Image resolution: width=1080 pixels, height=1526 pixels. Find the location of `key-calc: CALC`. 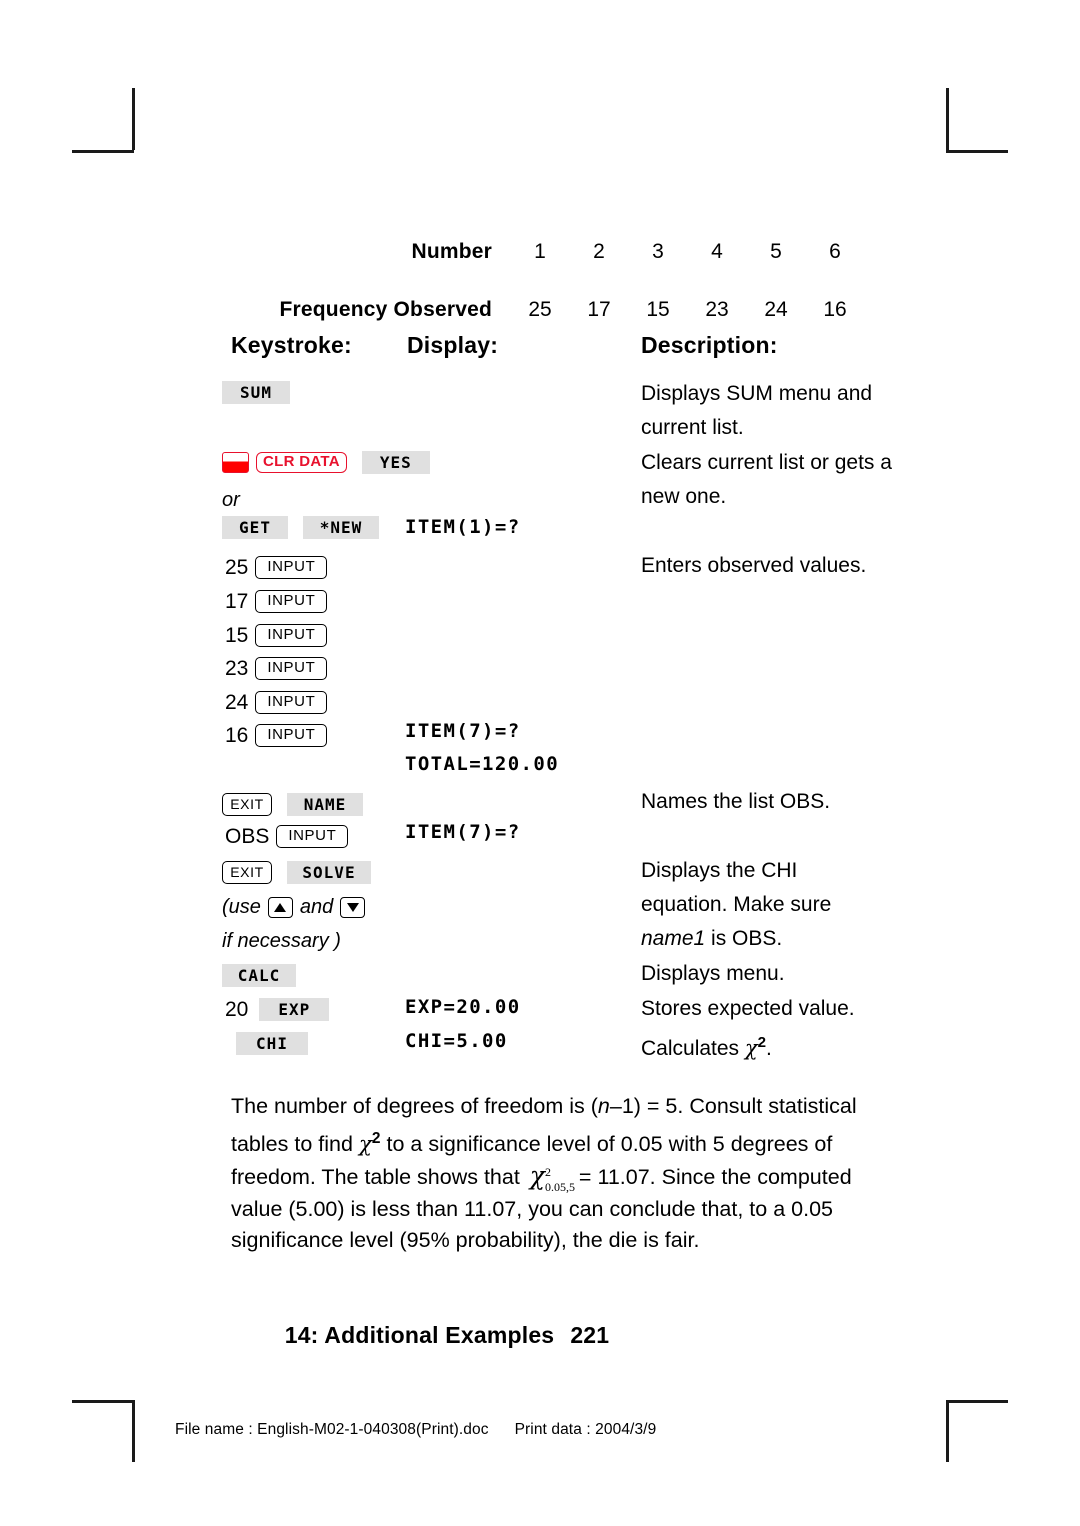

key-calc: CALC is located at coordinates (259, 975).